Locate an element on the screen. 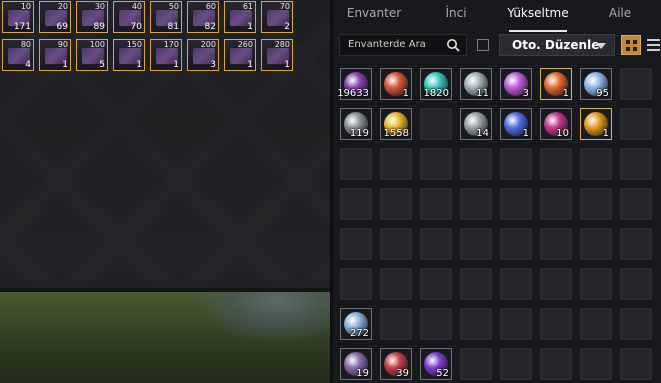 This screenshot has width=661, height=383. auto-sort-dropdown: Oto. Düzenle is located at coordinates (557, 45).